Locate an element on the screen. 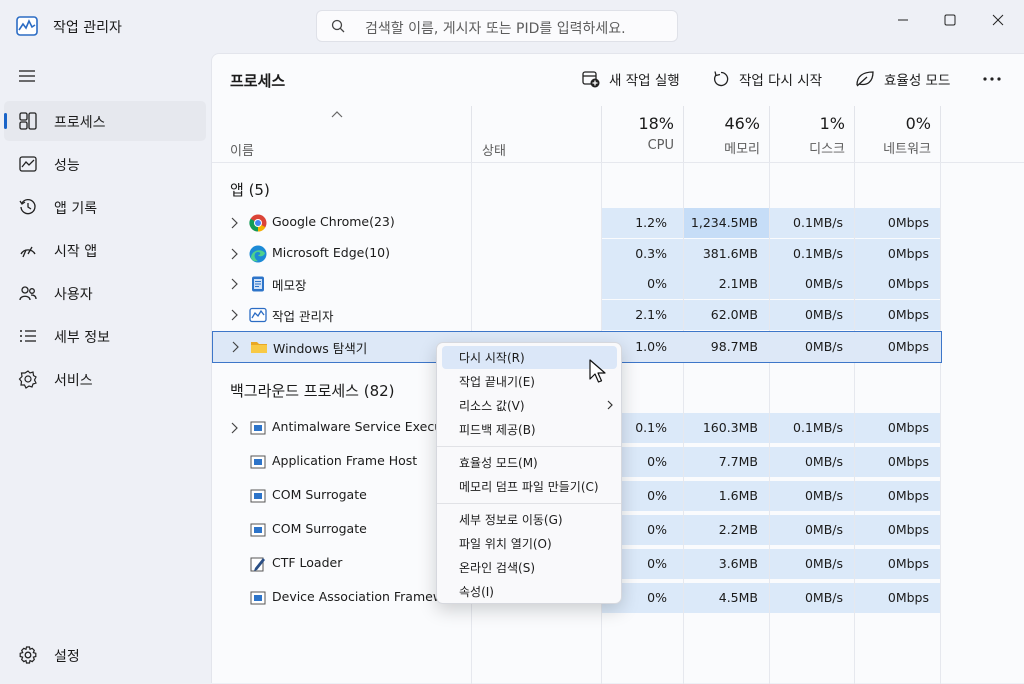  cpu-cell: 2.1% is located at coordinates (642, 315).